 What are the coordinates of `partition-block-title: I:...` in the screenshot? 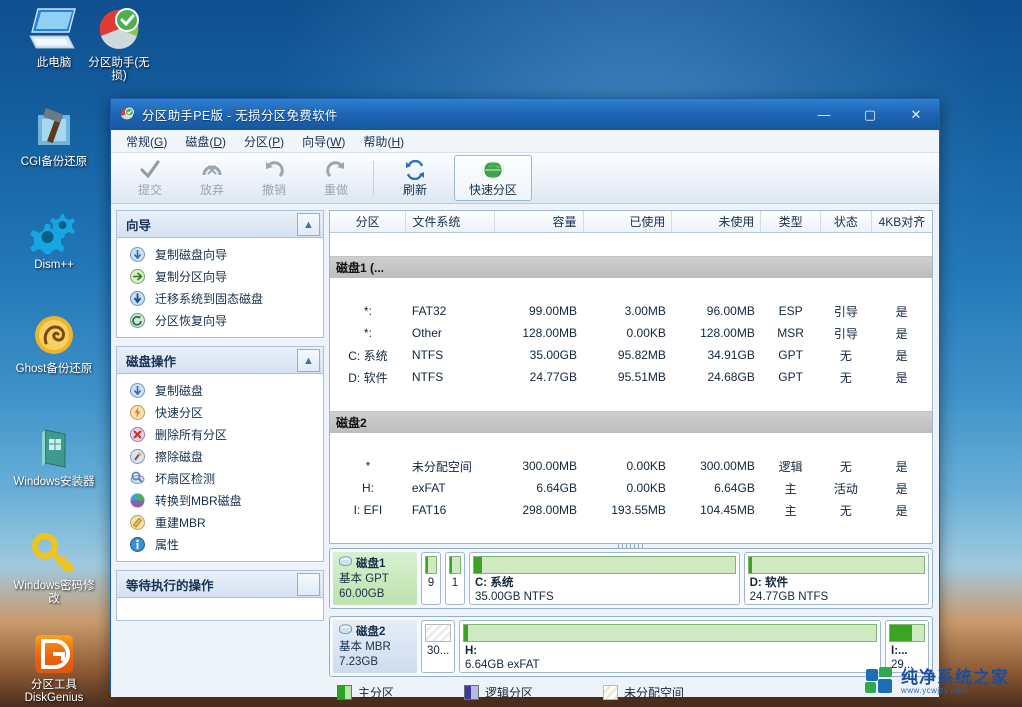 It's located at (899, 651).